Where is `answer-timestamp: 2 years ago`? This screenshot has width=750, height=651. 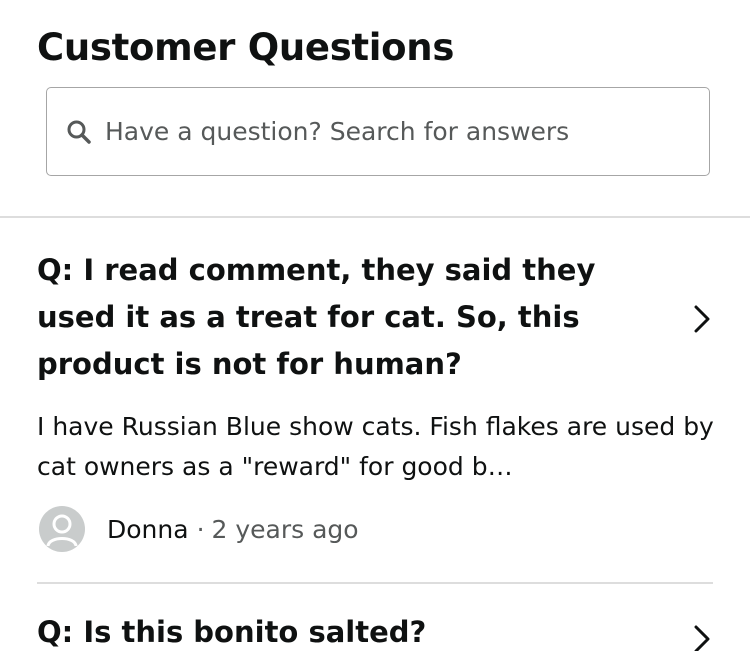 answer-timestamp: 2 years ago is located at coordinates (285, 529).